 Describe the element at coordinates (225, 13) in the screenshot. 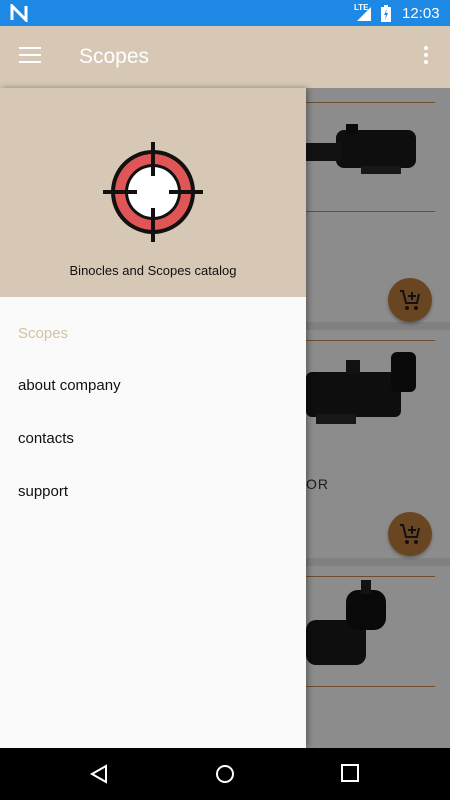

I see `status-bar: LTE 12:03` at that location.